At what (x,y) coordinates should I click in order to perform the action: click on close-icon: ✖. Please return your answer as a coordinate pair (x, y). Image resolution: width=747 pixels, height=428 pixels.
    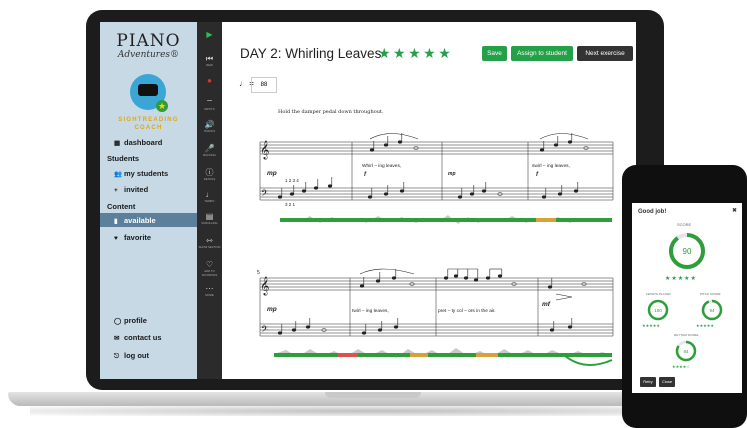
    Looking at the image, I should click on (734, 210).